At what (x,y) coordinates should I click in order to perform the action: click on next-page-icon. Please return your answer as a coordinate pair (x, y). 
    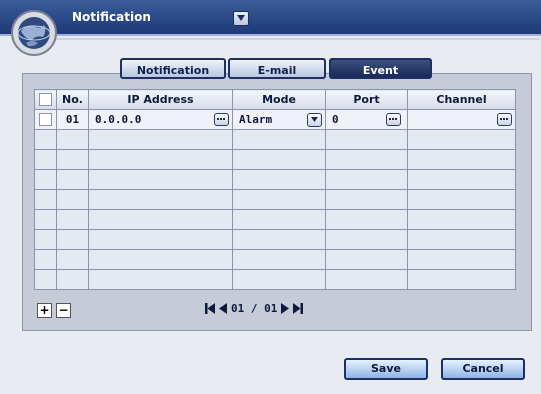
    Looking at the image, I should click on (285, 308).